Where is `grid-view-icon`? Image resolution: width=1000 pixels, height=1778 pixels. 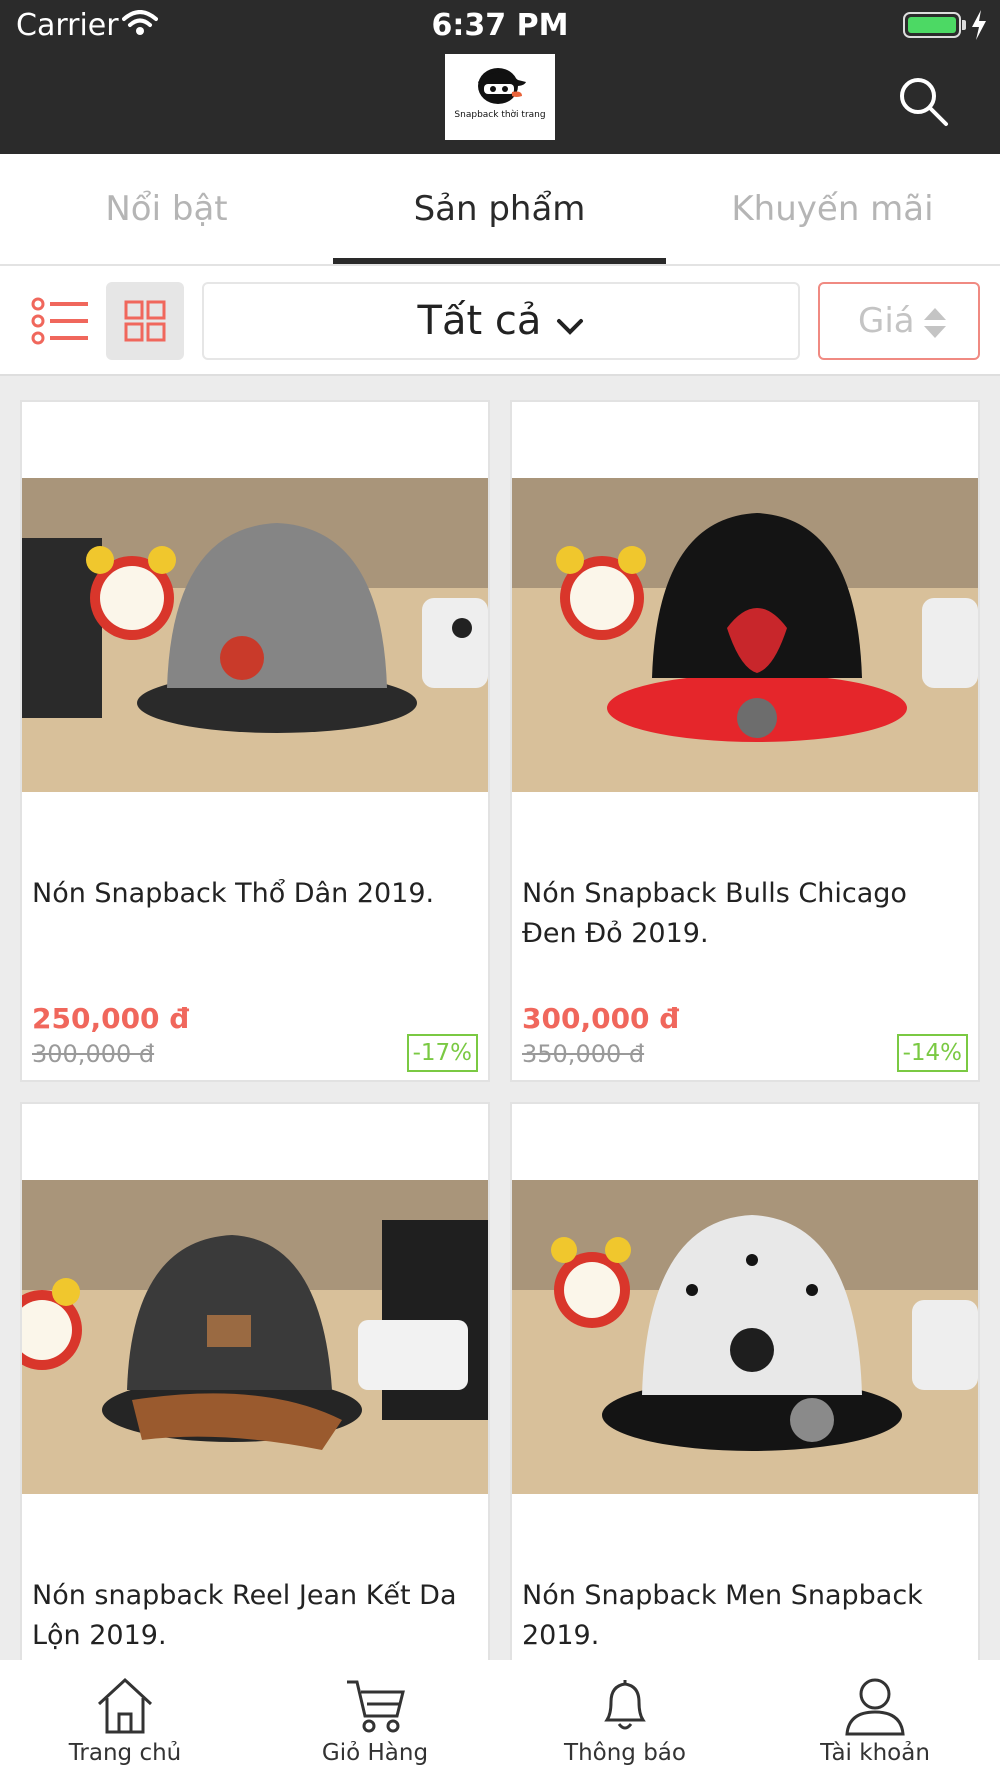 grid-view-icon is located at coordinates (145, 321).